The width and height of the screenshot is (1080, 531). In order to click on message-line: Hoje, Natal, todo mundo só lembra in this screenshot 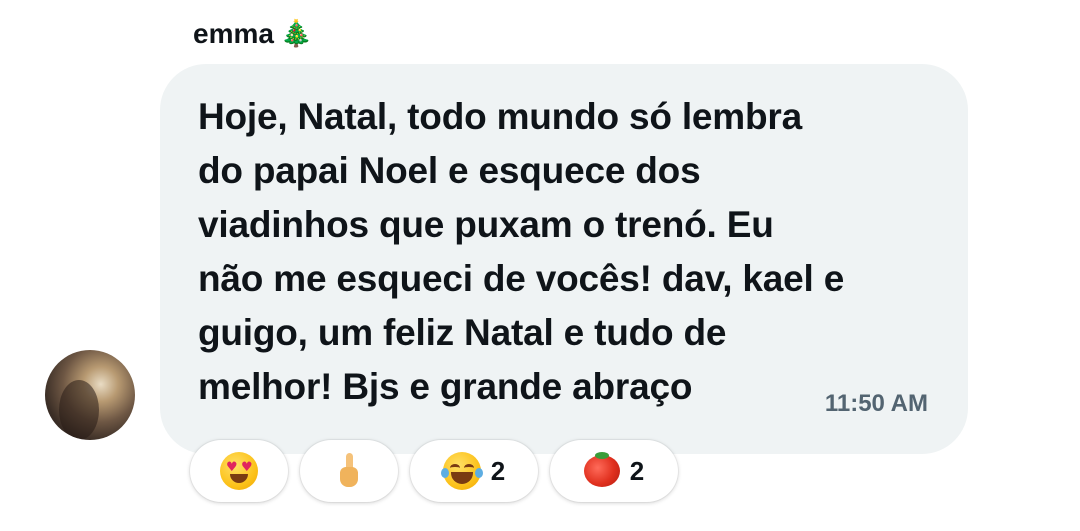, I will do `click(500, 116)`.